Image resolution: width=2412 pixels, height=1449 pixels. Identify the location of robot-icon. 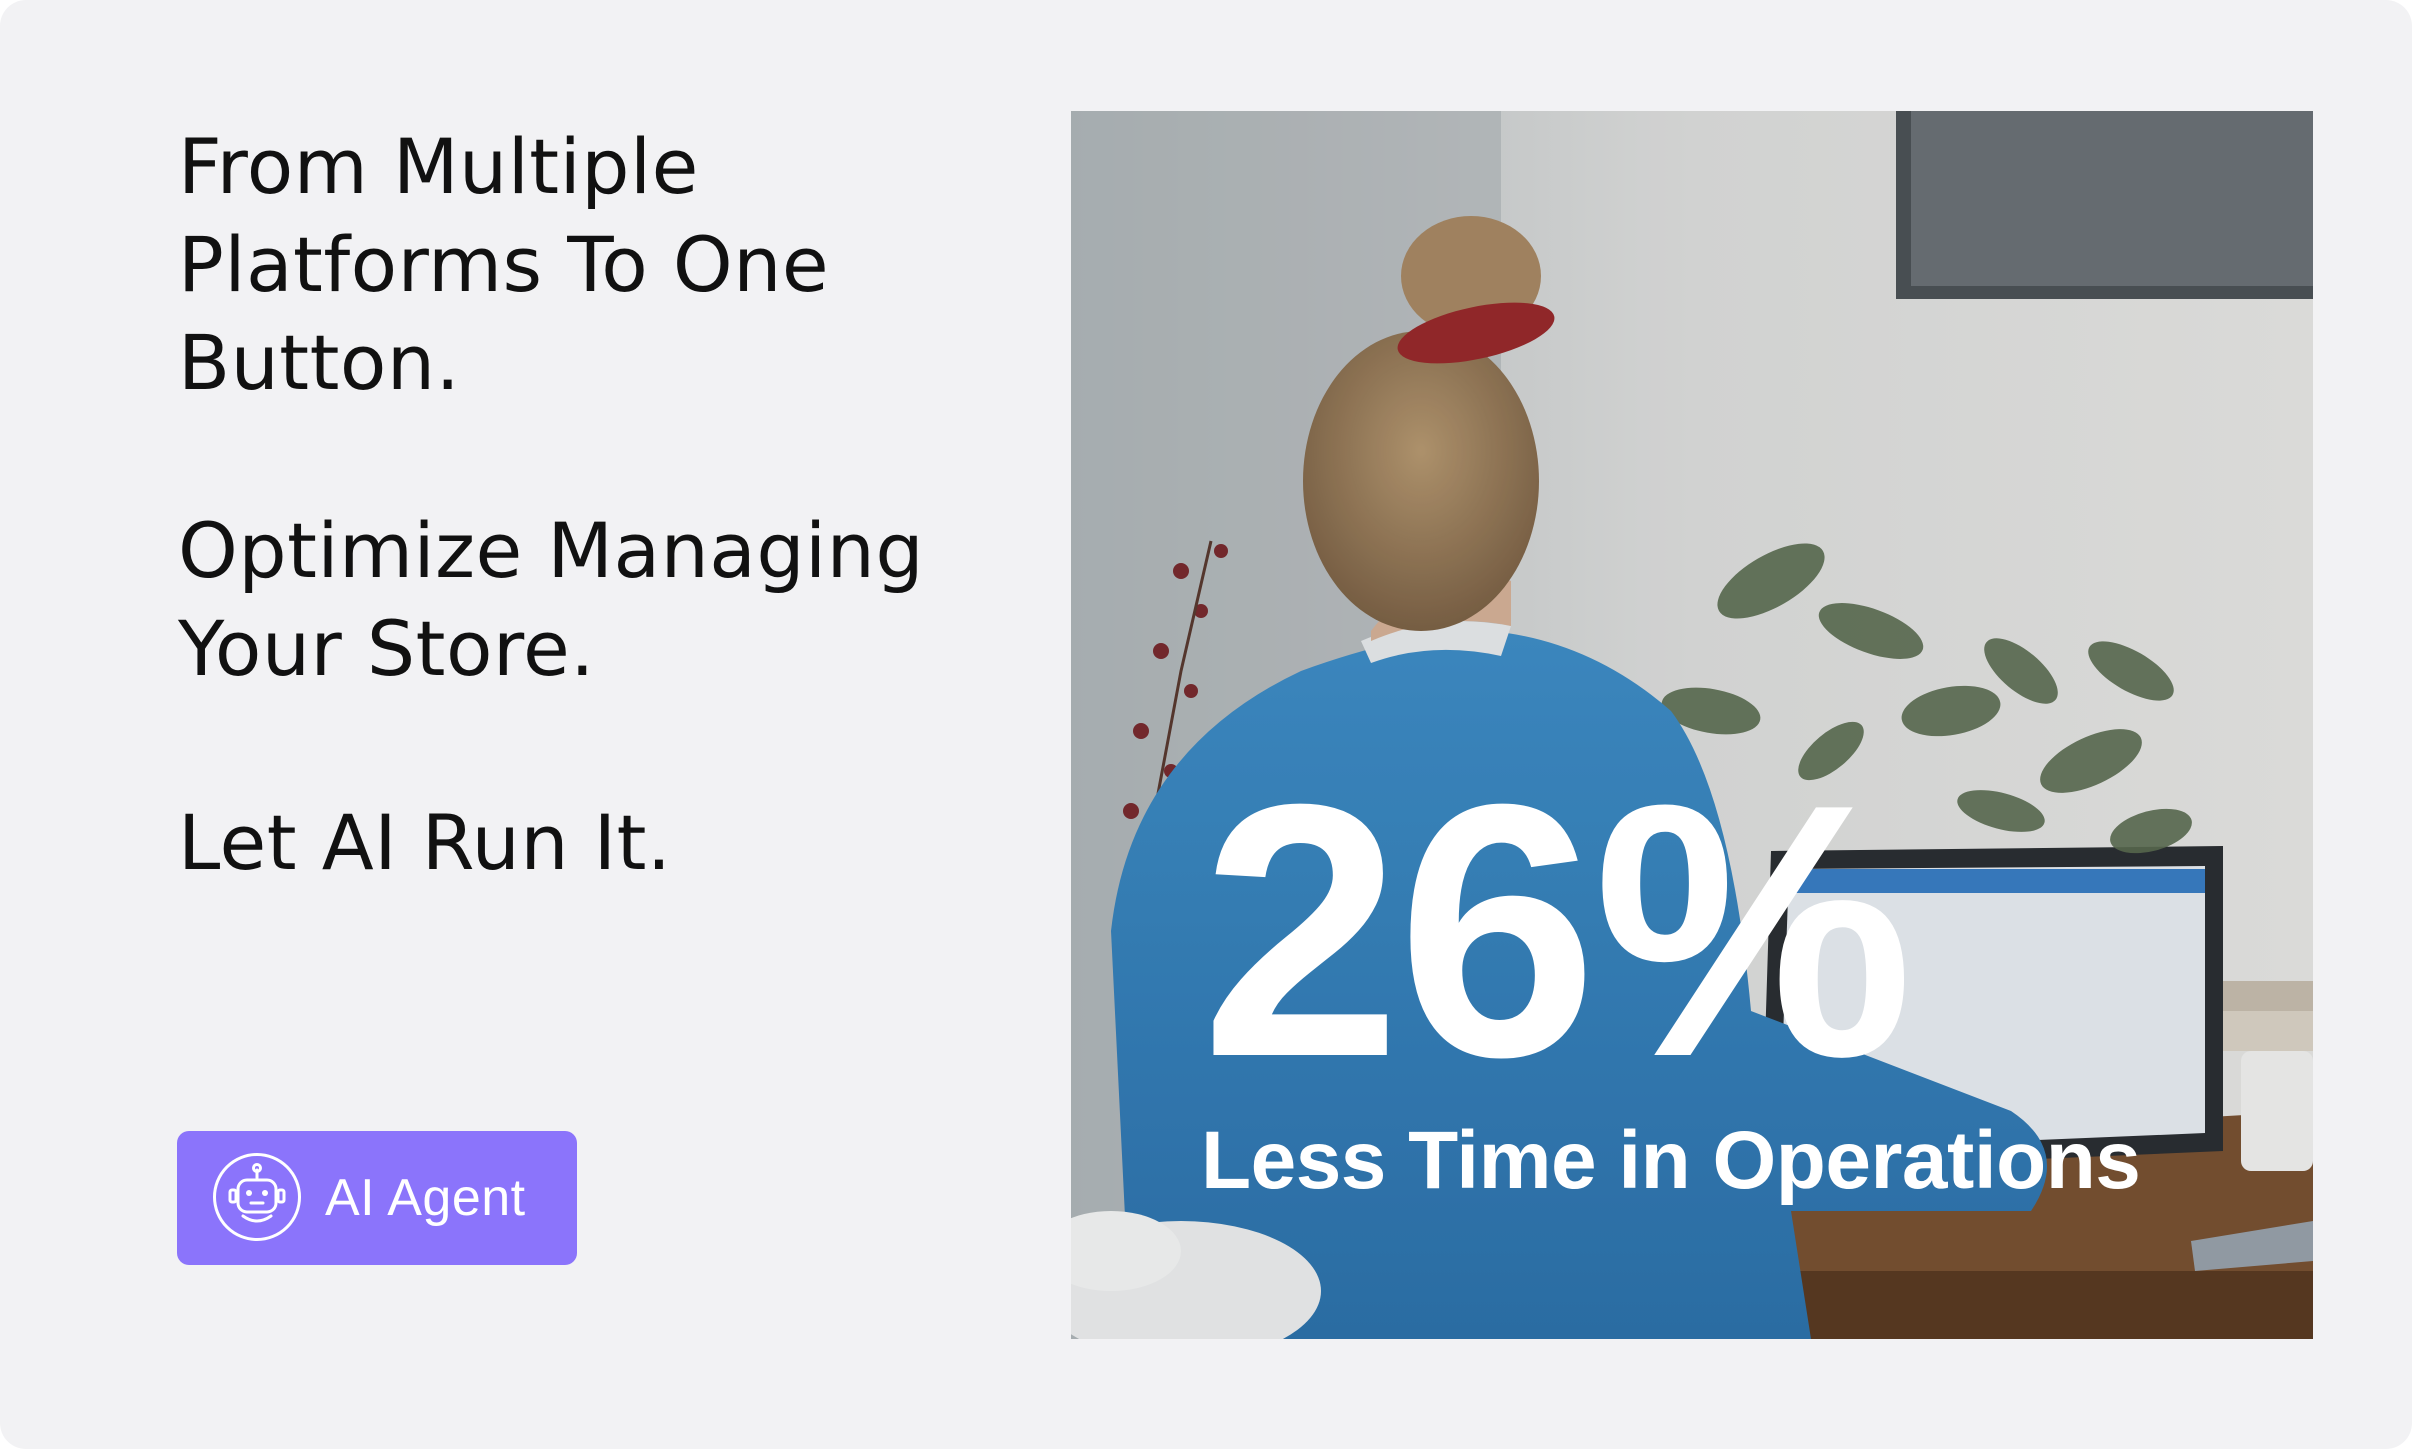
(257, 1197).